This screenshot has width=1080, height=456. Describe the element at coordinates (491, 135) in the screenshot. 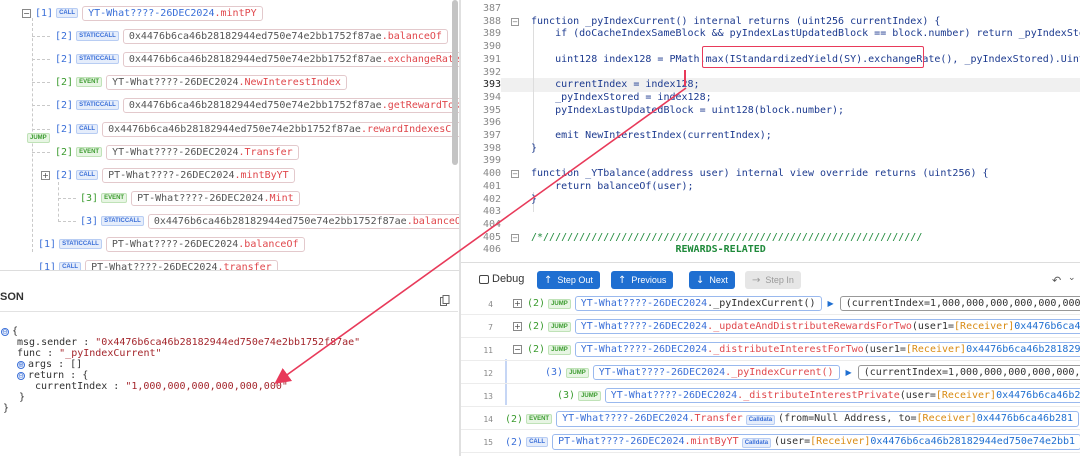

I see `line-number: 397` at that location.